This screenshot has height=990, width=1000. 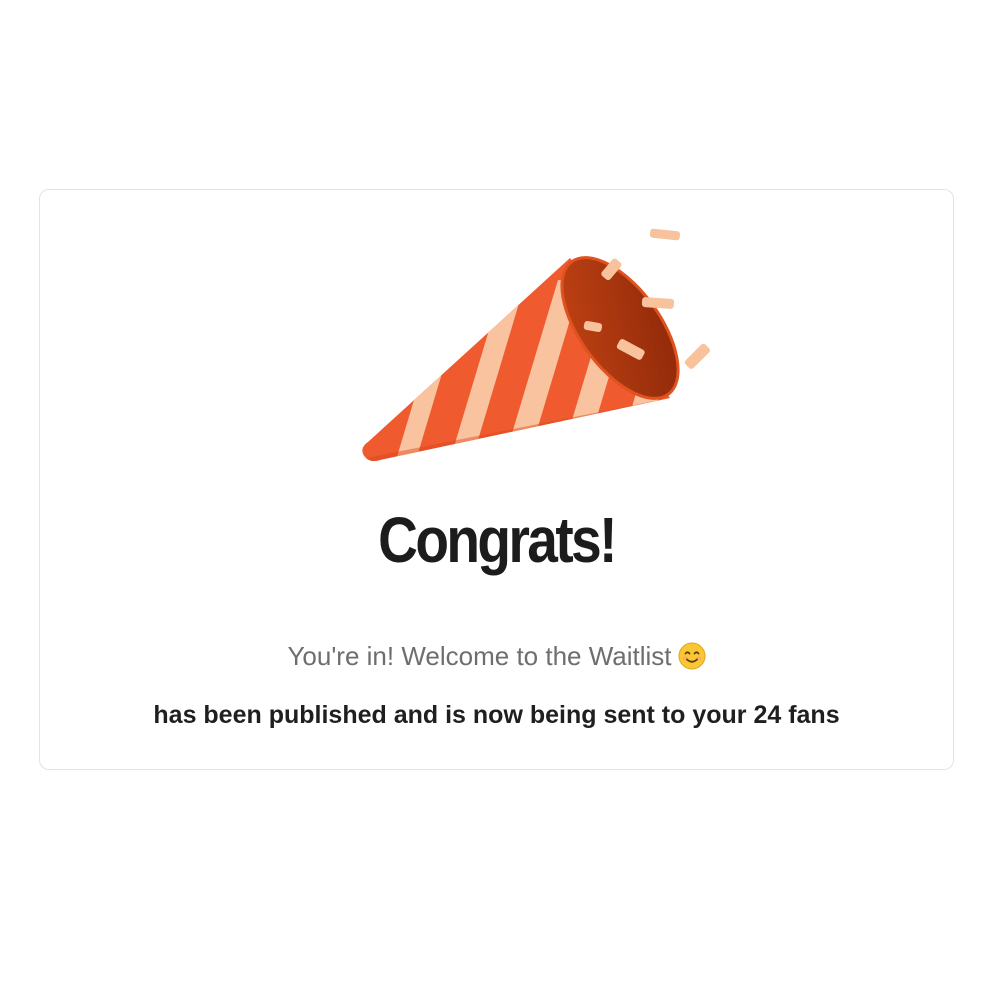 I want to click on smiling-face-emoji-icon, so click(x=692, y=656).